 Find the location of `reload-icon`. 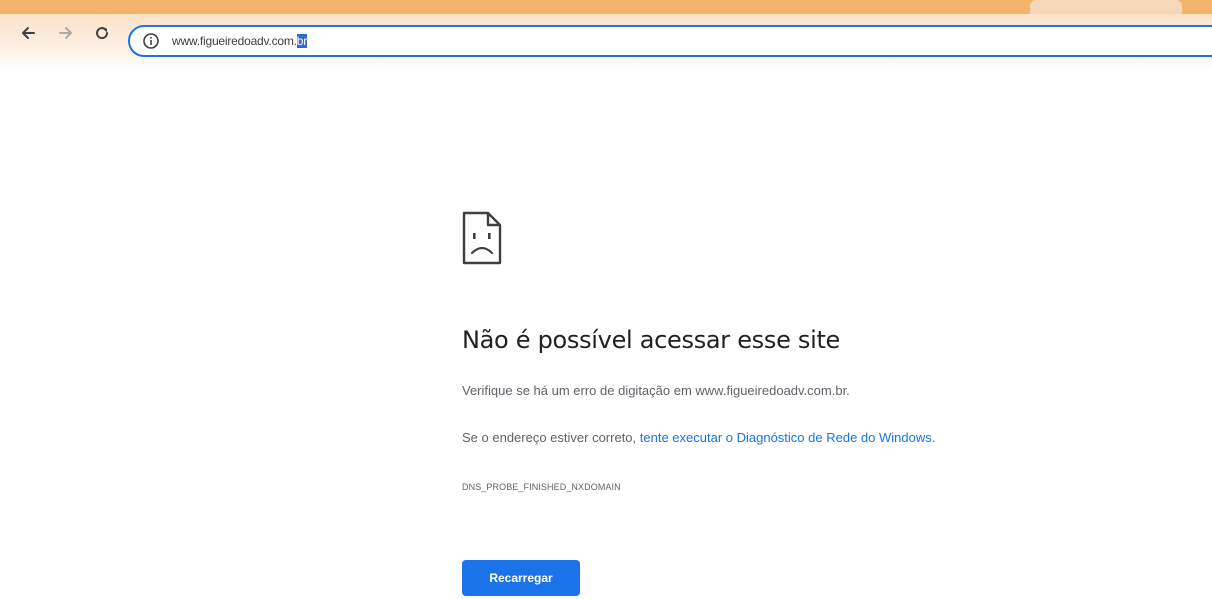

reload-icon is located at coordinates (102, 33).